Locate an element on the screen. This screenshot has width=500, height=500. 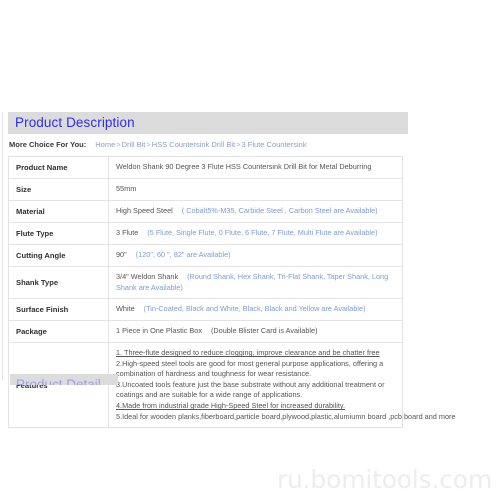
spec-key-product-name: Product Name is located at coordinates (58, 167).